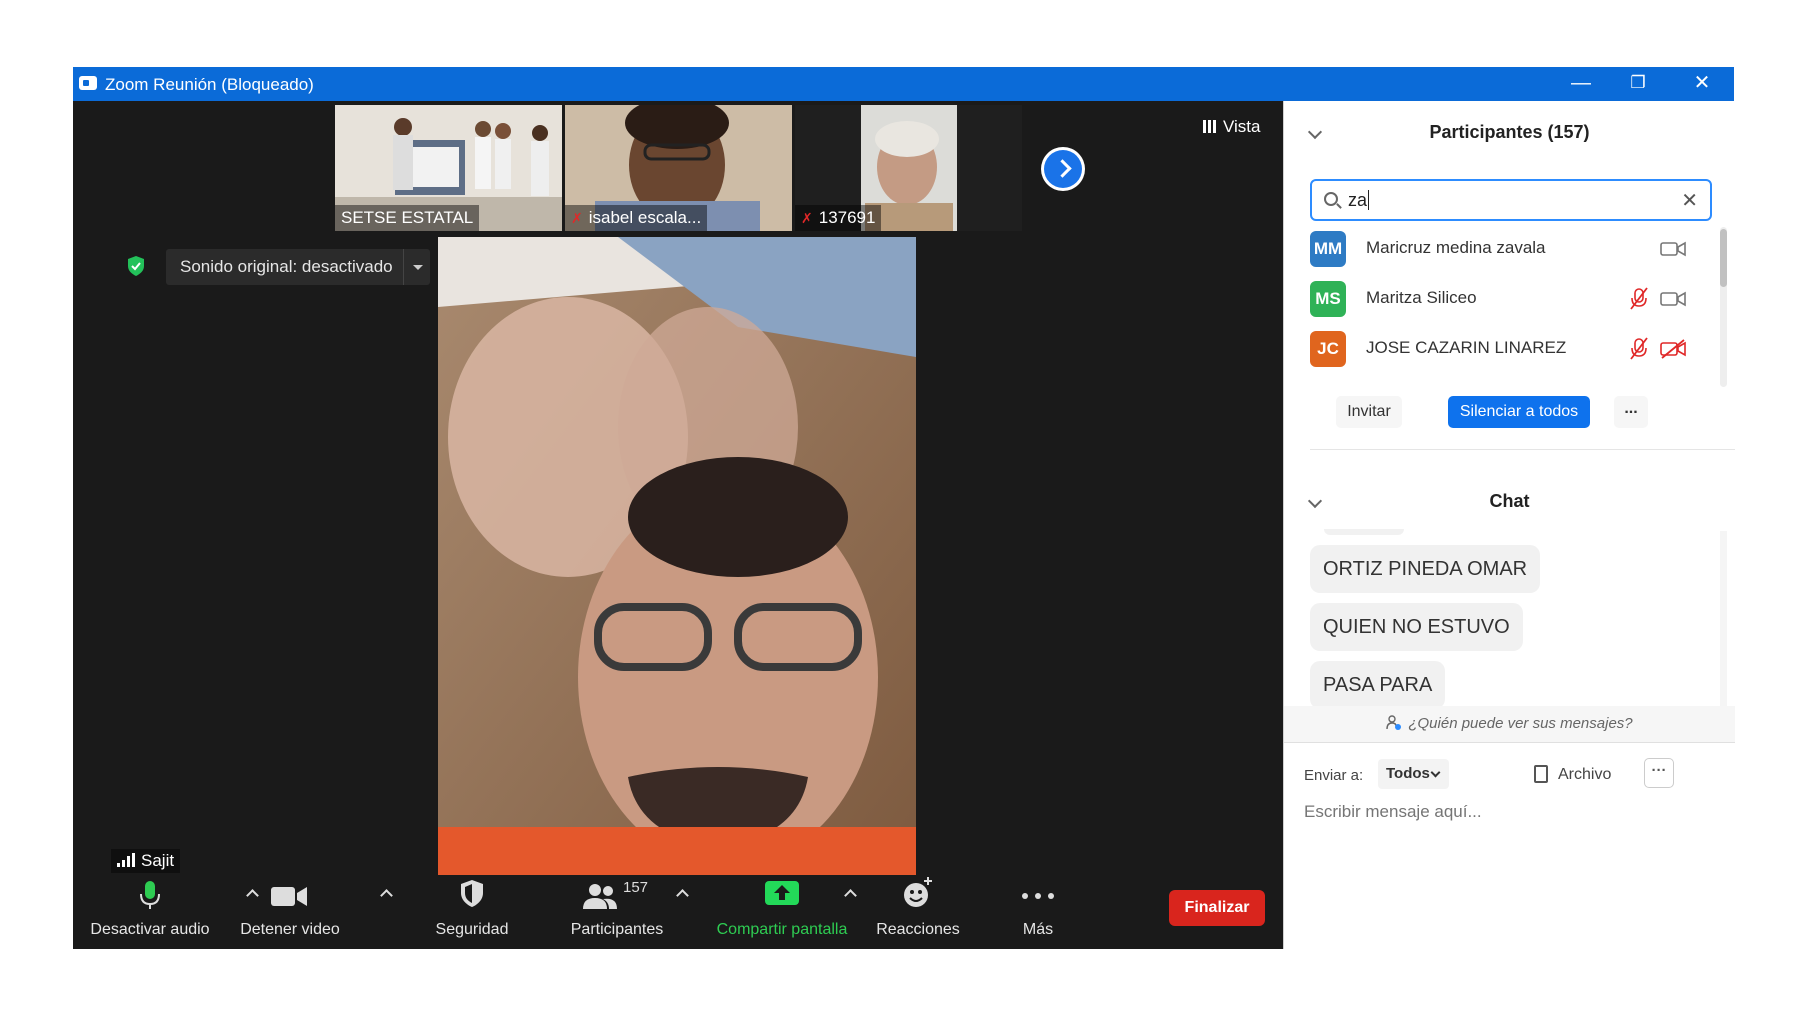  Describe the element at coordinates (1509, 724) in the screenshot. I see `who-can-see-messages-link: ¿Quién puede ver sus mensajes?` at that location.